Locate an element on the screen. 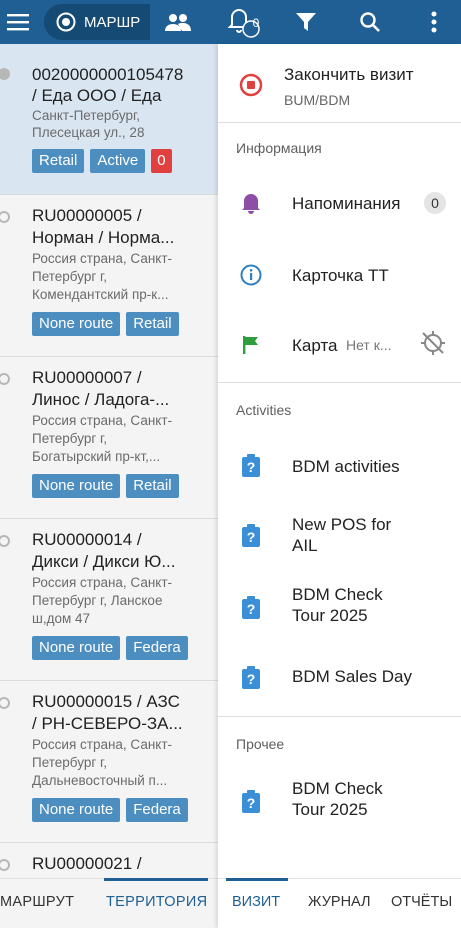 This screenshot has height=928, width=461. reminders-label: Напоминания is located at coordinates (346, 203).